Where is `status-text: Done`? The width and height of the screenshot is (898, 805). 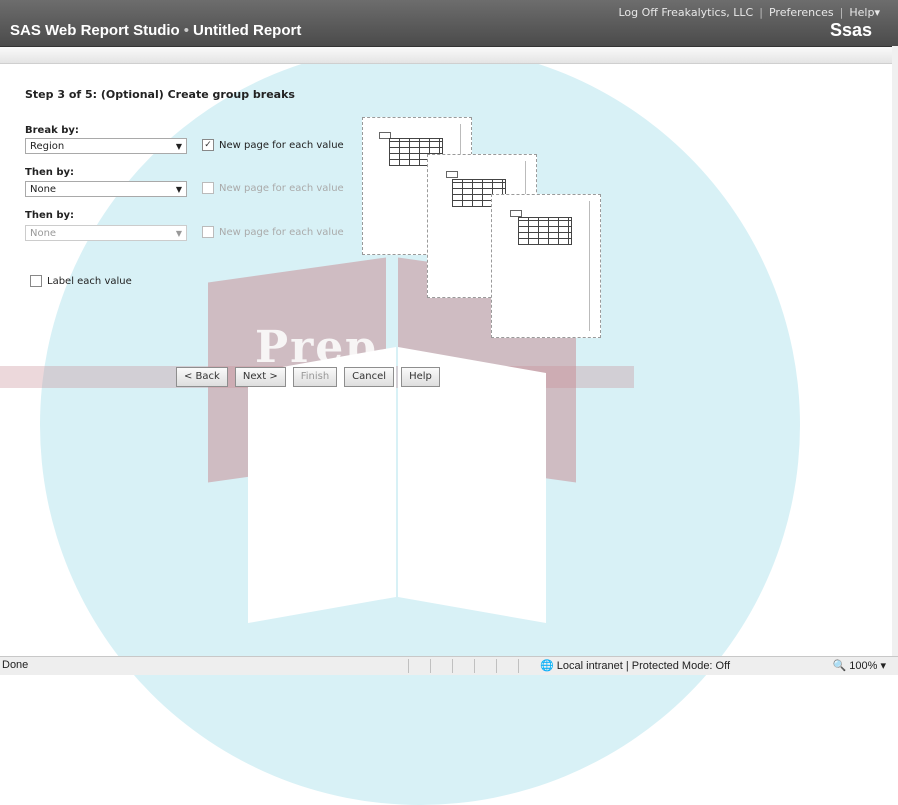
status-text: Done is located at coordinates (15, 665).